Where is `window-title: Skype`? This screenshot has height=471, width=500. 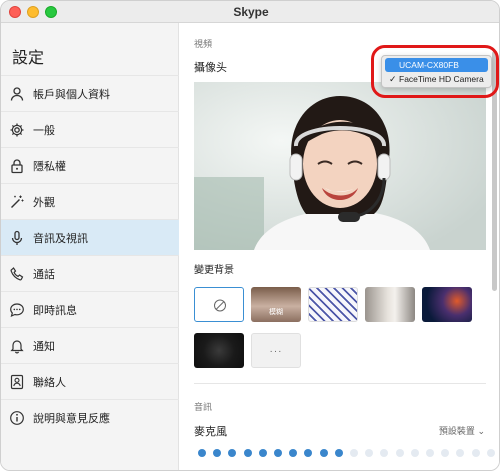 window-title: Skype is located at coordinates (251, 12).